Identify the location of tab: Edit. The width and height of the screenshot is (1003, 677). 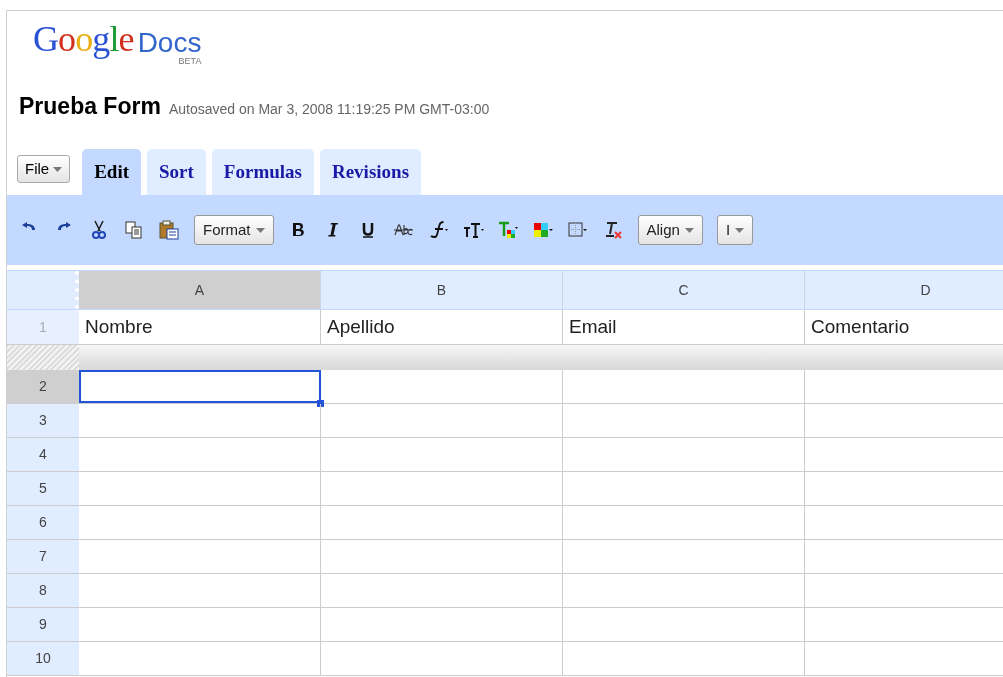
(112, 172).